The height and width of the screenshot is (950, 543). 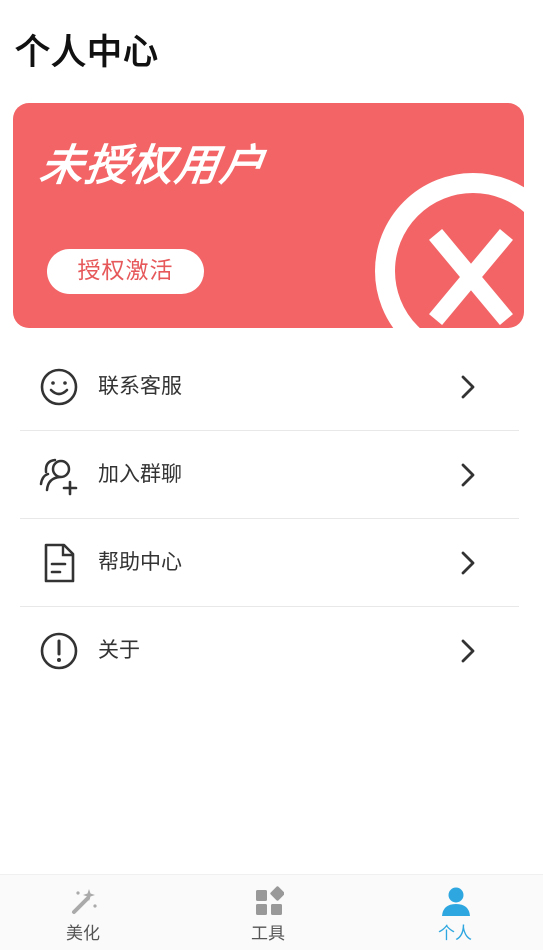 I want to click on menu-item-join-group: 加入群聊, so click(x=269, y=475).